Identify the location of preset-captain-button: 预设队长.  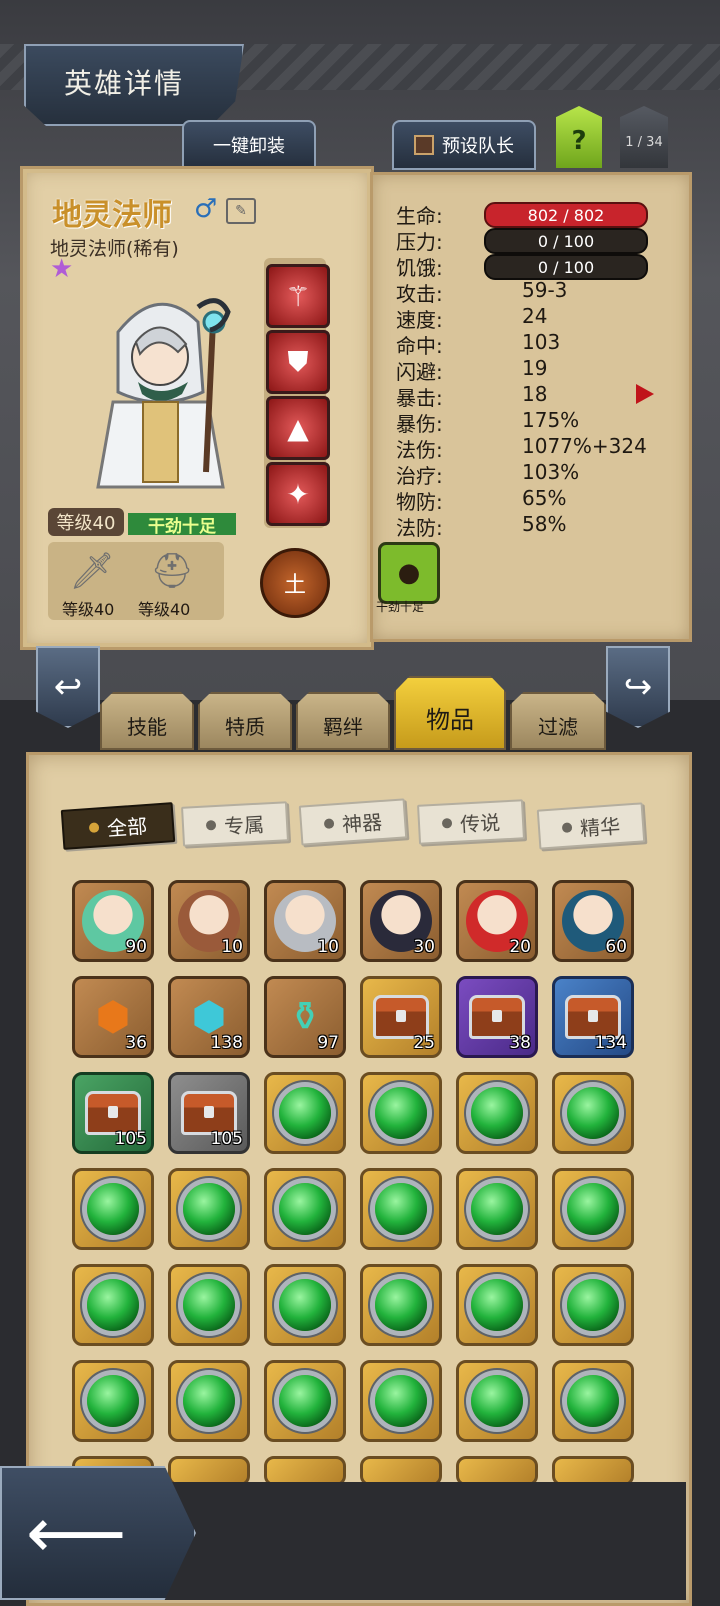
(464, 145).